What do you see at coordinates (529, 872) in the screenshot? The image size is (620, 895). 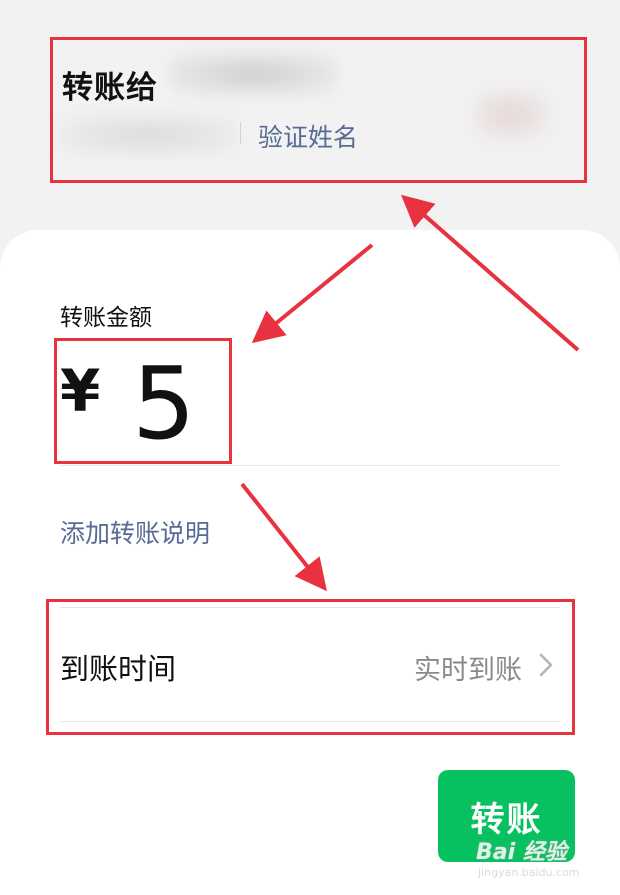 I see `watermark-sub: jingyan.baidu.com` at bounding box center [529, 872].